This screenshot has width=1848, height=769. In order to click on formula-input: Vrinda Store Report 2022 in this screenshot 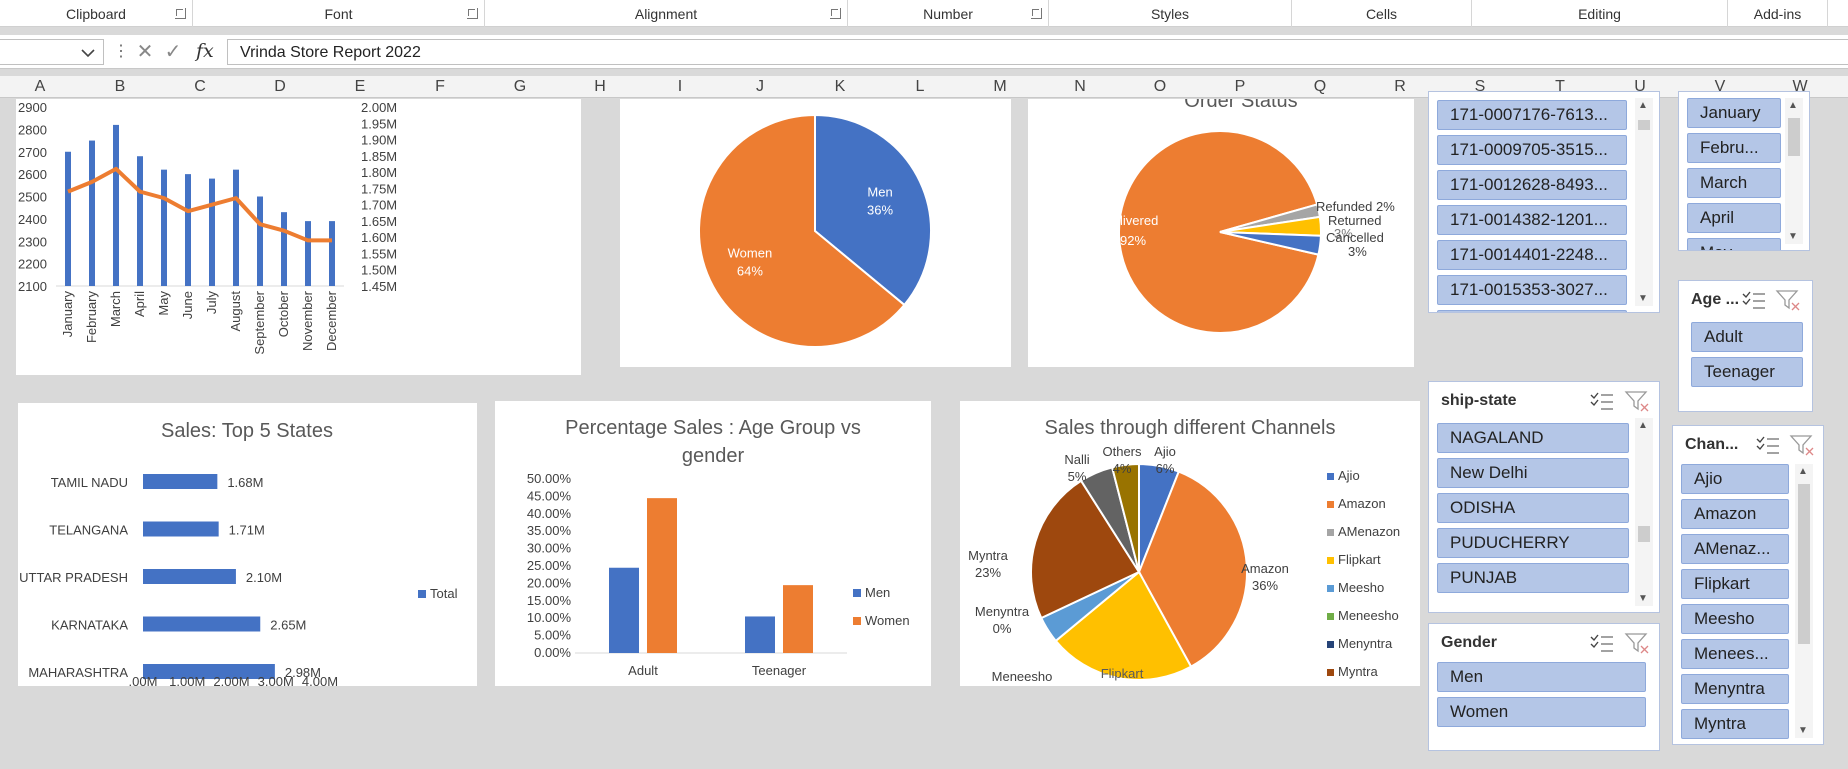, I will do `click(1037, 52)`.